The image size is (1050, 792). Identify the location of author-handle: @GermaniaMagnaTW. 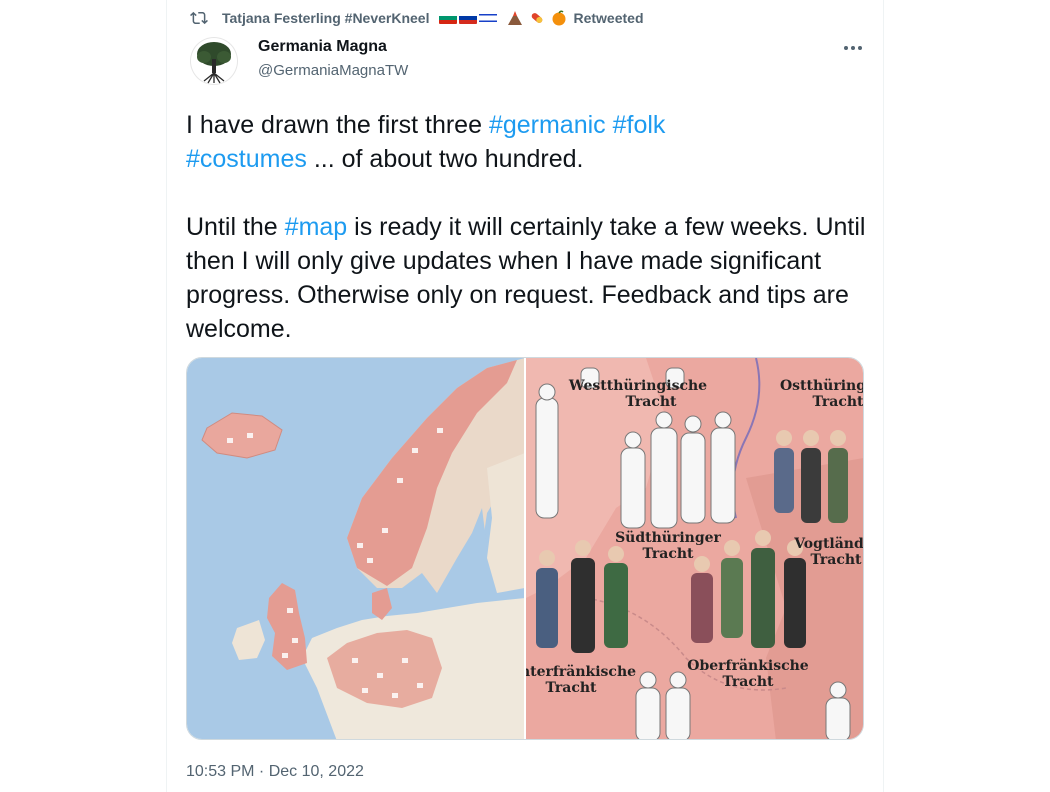
(333, 70).